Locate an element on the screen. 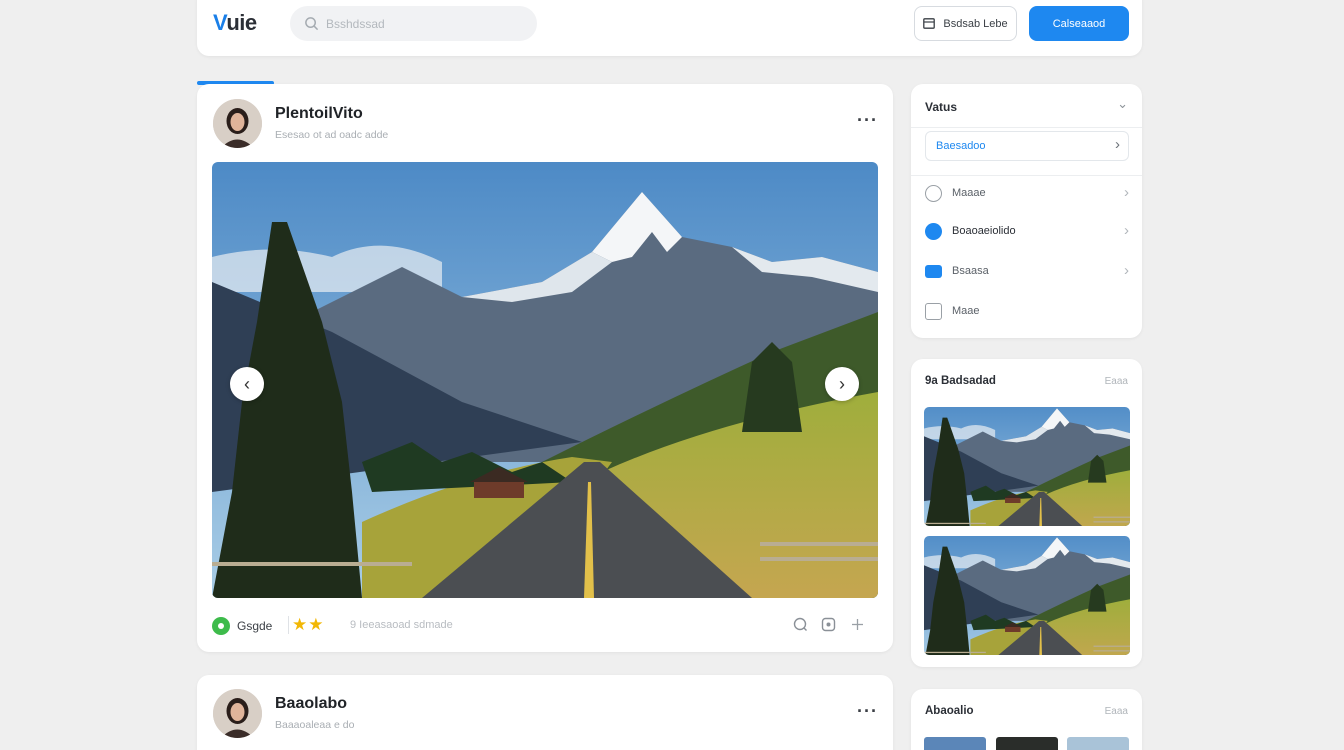 The image size is (1344, 750). menu-item-label: Maaae is located at coordinates (969, 193).